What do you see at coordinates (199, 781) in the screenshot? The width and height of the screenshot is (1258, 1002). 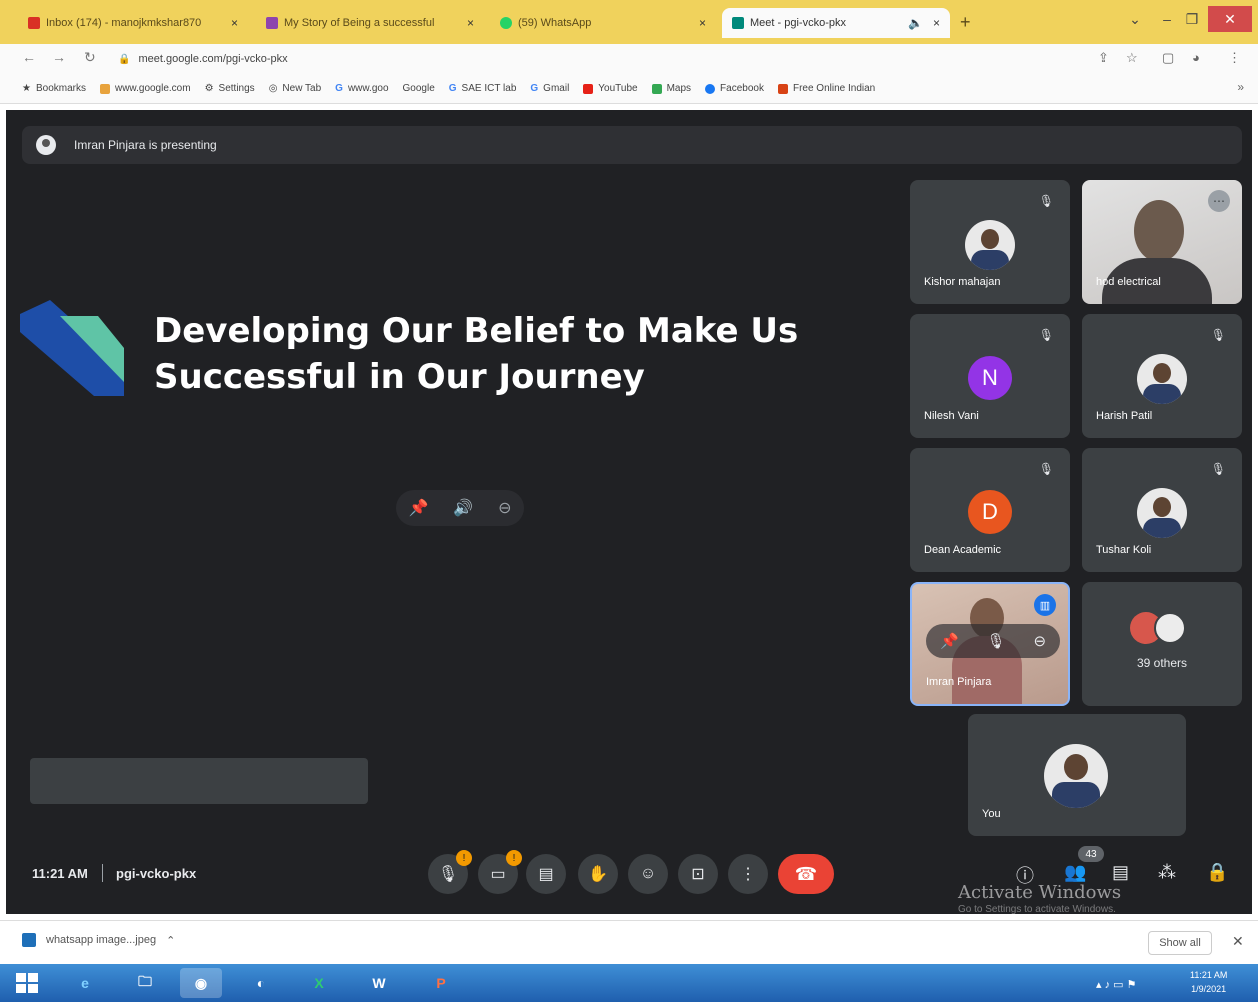 I see `caption-area` at bounding box center [199, 781].